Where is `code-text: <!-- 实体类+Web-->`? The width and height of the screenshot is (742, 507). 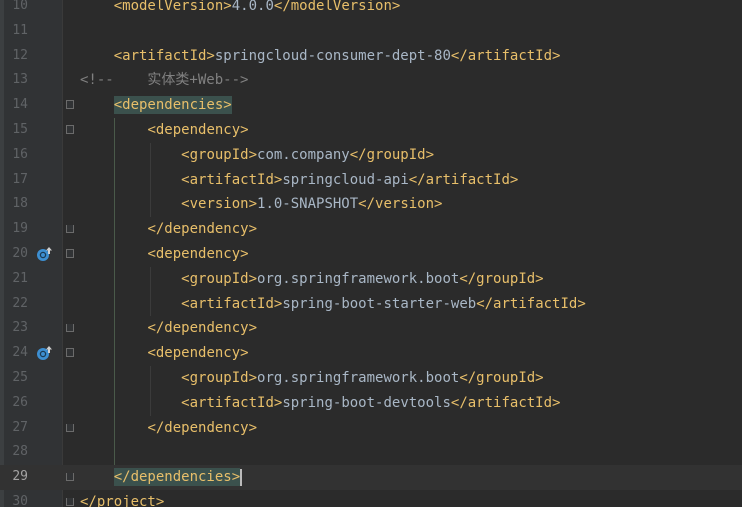
code-text: <!-- 实体类+Web--> is located at coordinates (164, 80).